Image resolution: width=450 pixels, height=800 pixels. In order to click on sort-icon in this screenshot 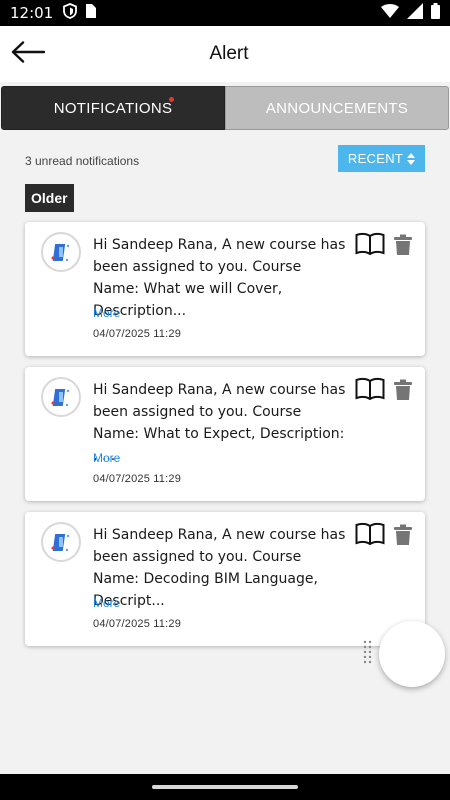, I will do `click(411, 158)`.